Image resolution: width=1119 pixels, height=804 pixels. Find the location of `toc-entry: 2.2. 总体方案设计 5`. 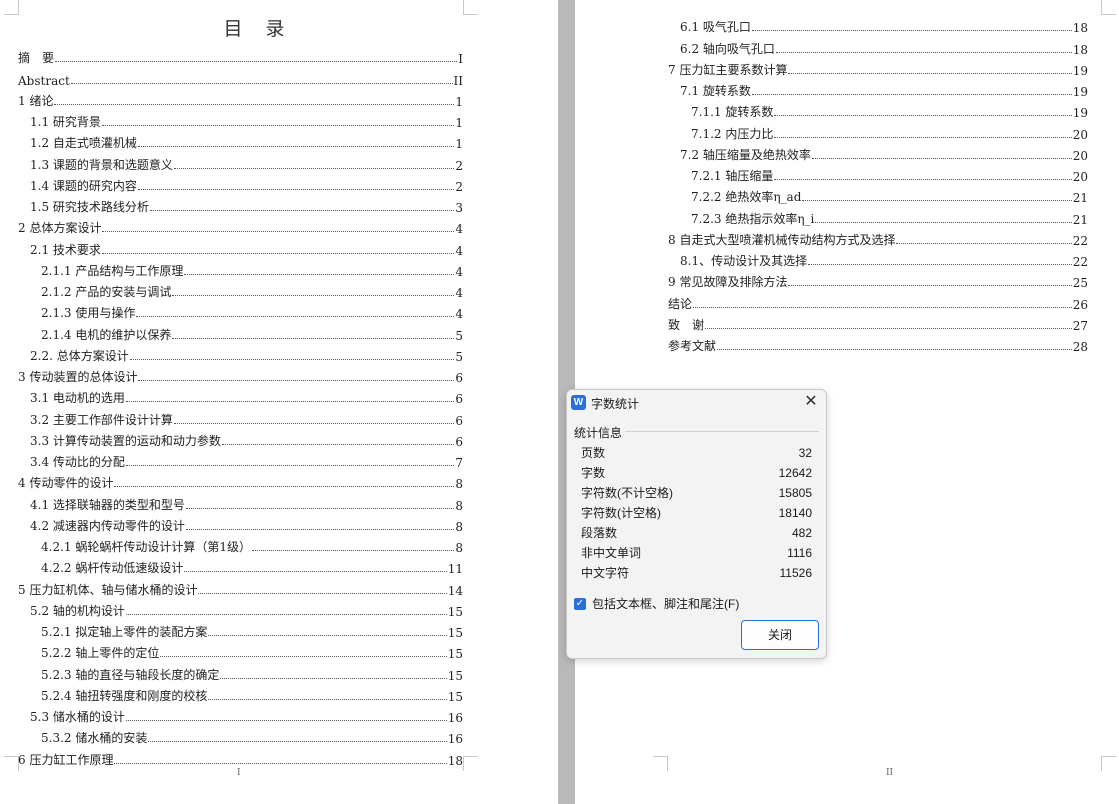

toc-entry: 2.2. 总体方案设计 5 is located at coordinates (240, 353).